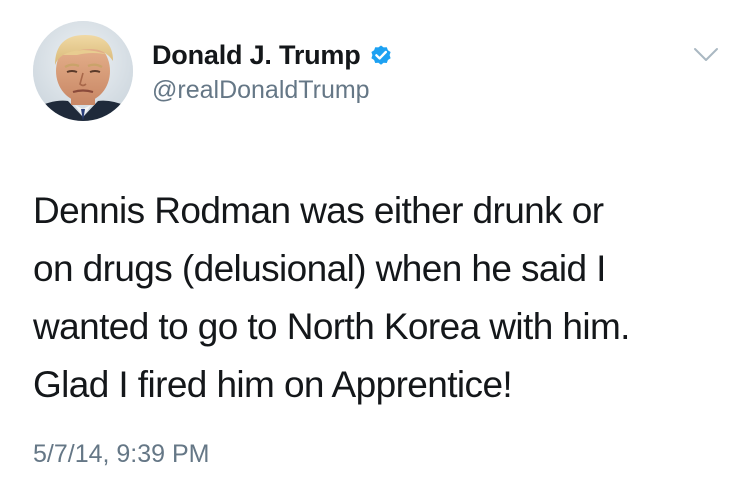 The height and width of the screenshot is (482, 731). I want to click on display-name: Donald J. Trump, so click(256, 55).